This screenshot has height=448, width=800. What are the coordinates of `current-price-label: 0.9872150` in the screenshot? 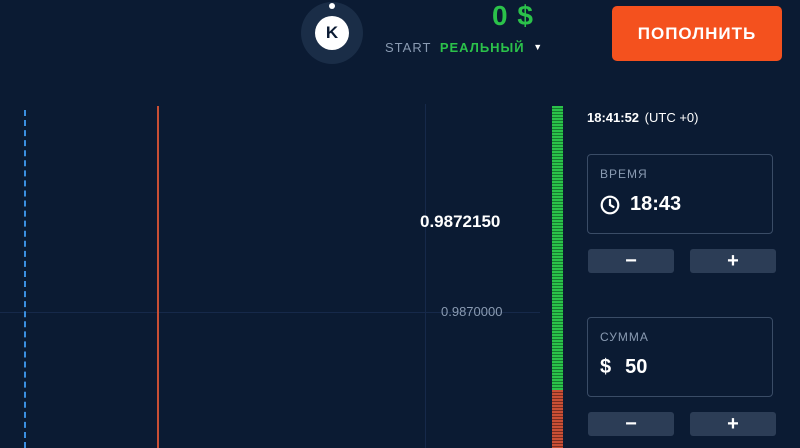 It's located at (460, 221).